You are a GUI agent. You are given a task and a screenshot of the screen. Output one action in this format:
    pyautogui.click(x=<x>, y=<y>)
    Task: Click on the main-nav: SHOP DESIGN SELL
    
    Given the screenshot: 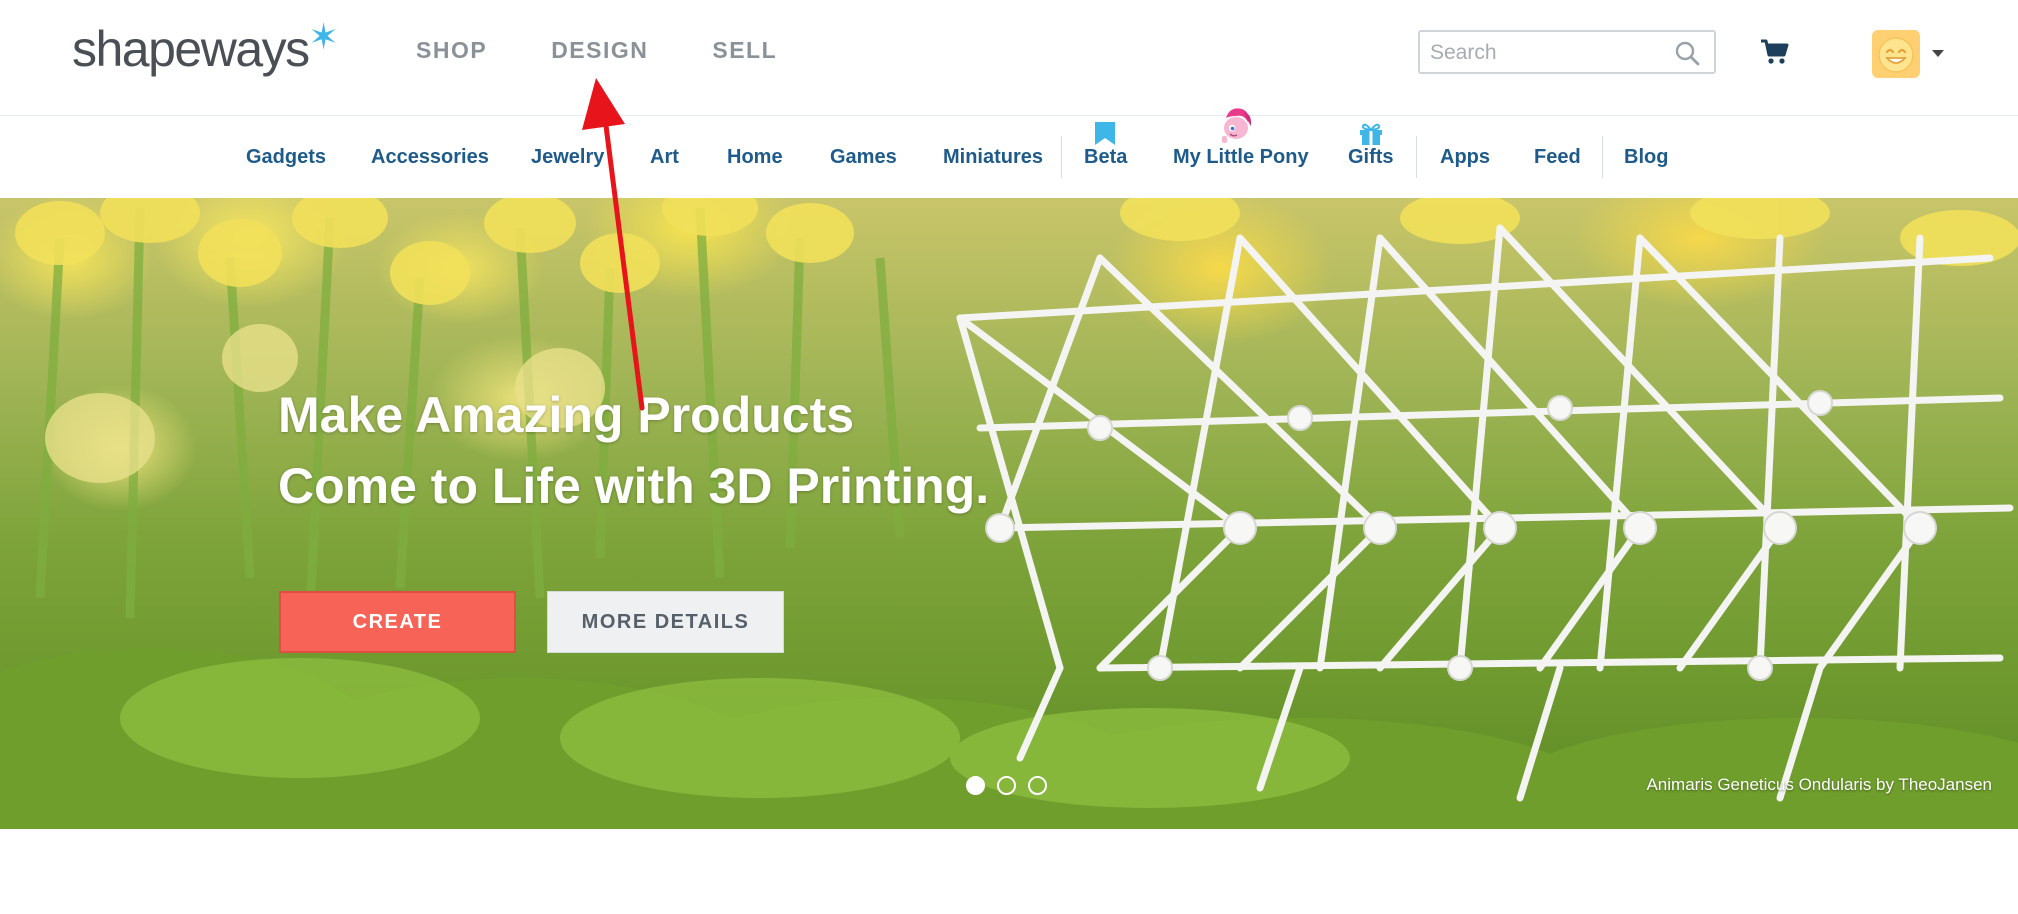 What is the action you would take?
    pyautogui.click(x=628, y=50)
    